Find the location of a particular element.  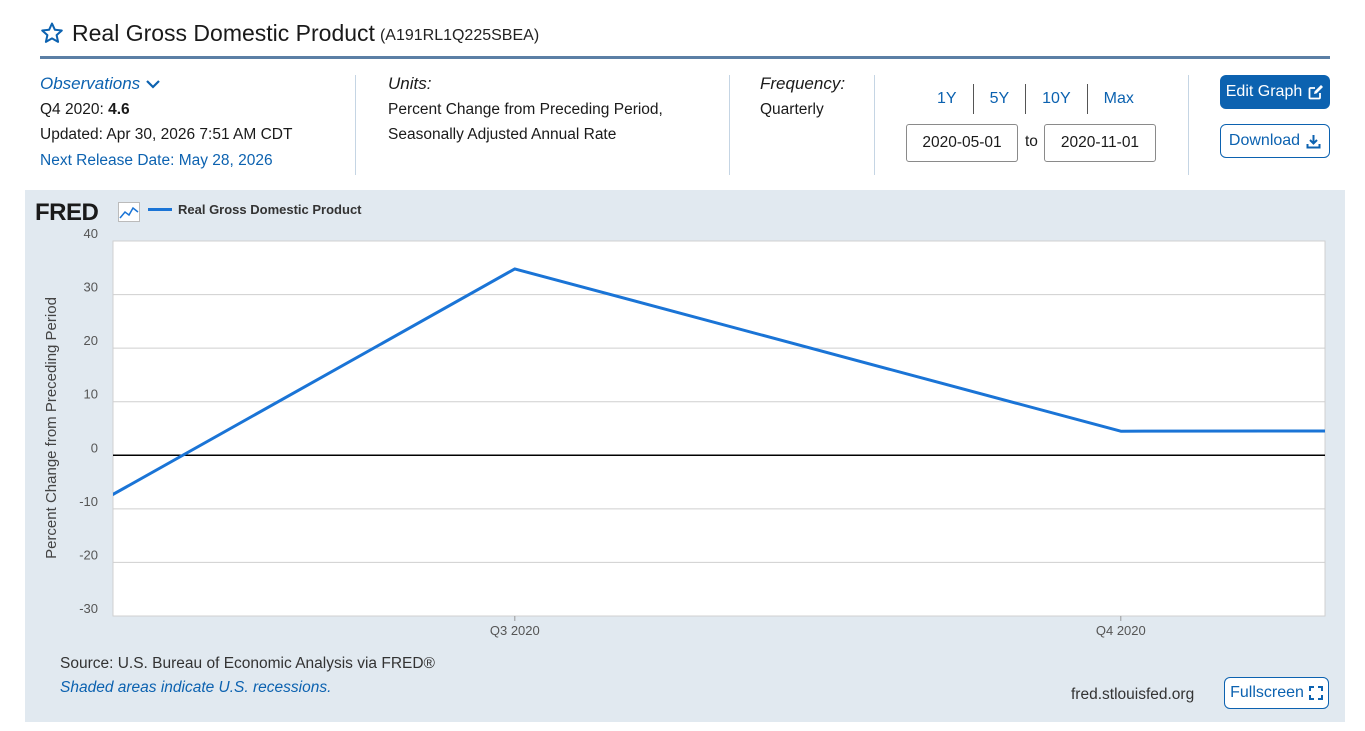

fullscreen-button: Fullscreen is located at coordinates (1276, 693).